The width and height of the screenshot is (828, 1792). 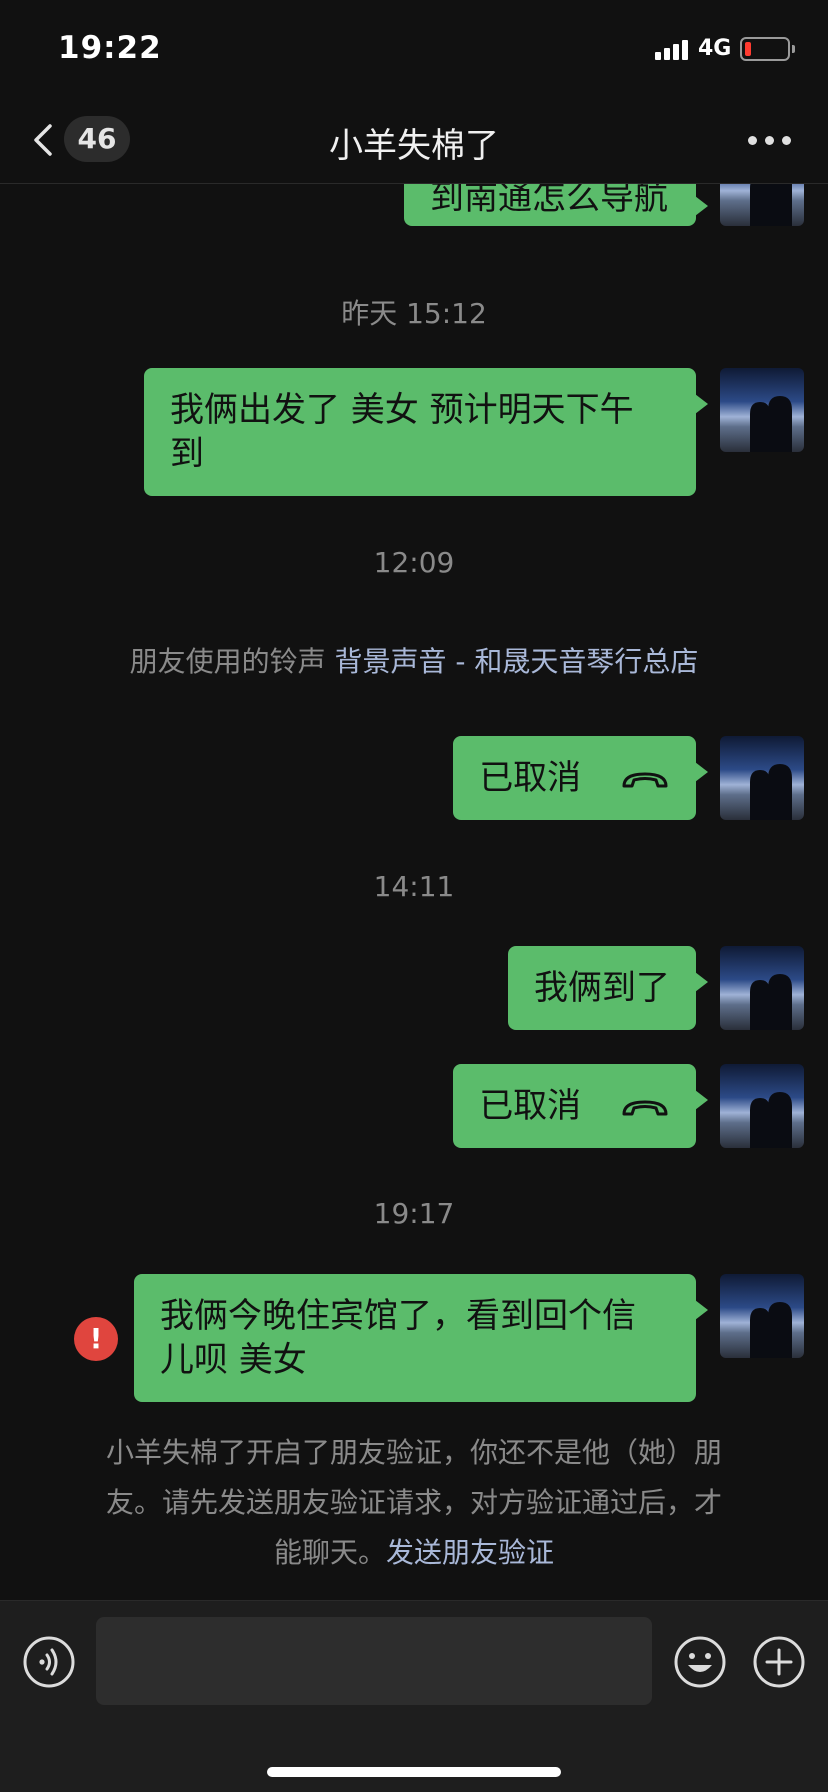 What do you see at coordinates (96, 1339) in the screenshot?
I see `error-icon: !` at bounding box center [96, 1339].